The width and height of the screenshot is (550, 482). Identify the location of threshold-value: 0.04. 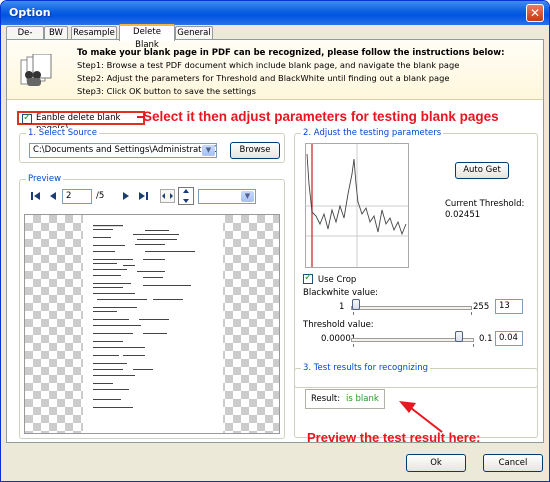
(508, 338).